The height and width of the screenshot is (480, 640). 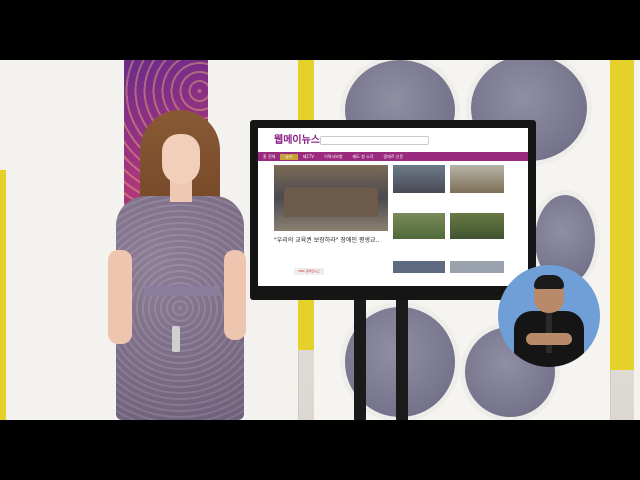 I want to click on presenter-face, so click(x=181, y=159).